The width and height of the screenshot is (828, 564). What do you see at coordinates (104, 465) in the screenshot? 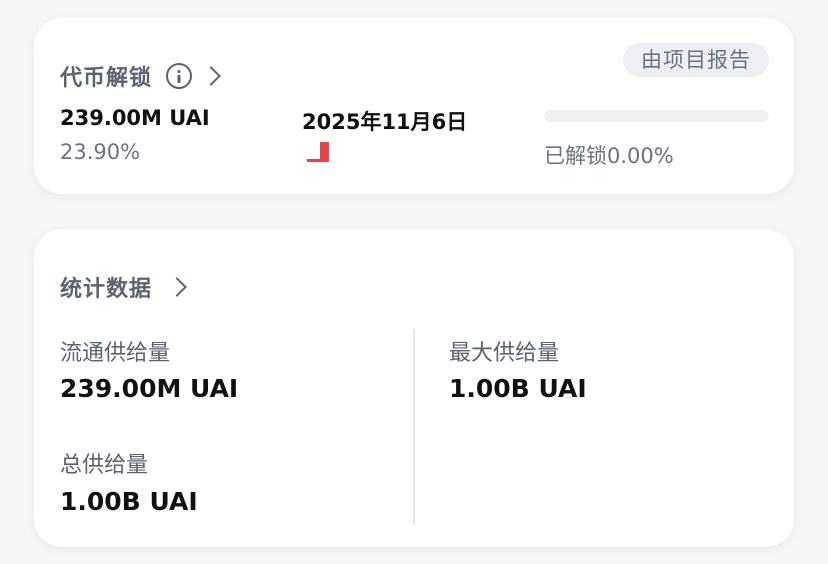
I see `total-supply-label: 总供给量` at bounding box center [104, 465].